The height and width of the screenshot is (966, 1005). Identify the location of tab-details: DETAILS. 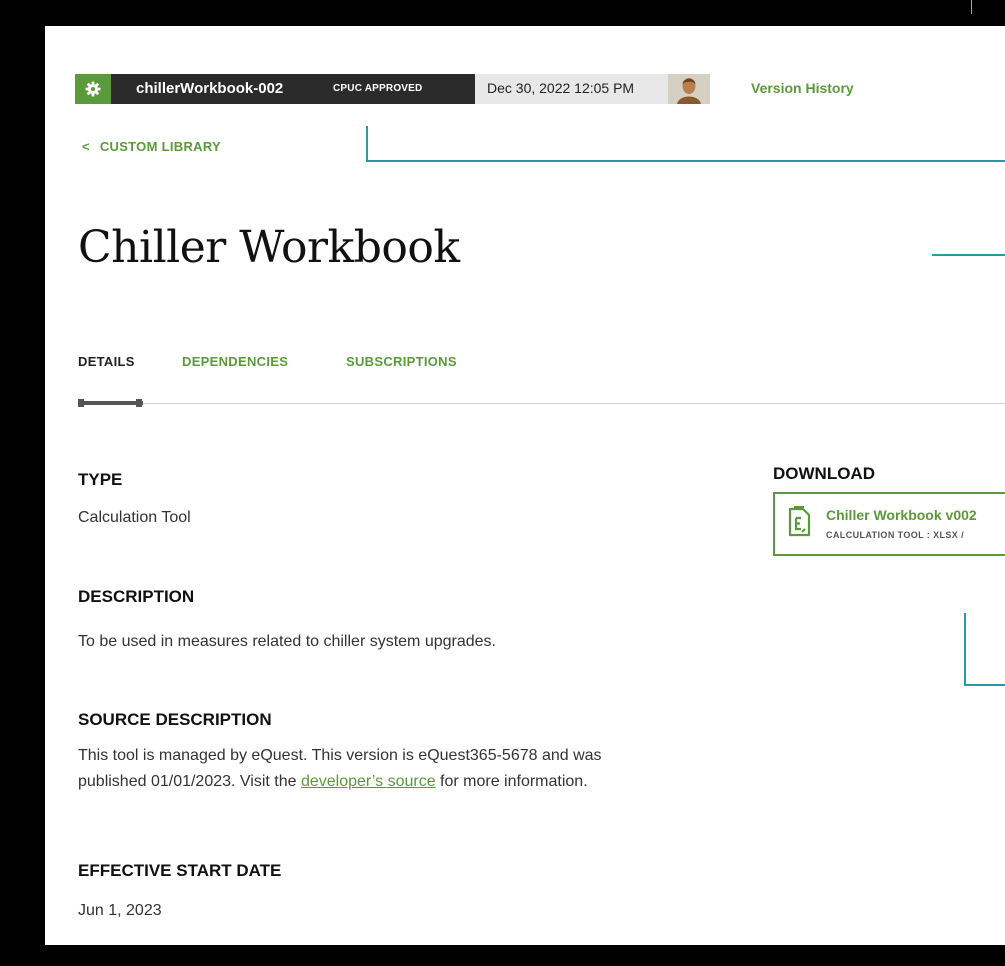
(106, 361).